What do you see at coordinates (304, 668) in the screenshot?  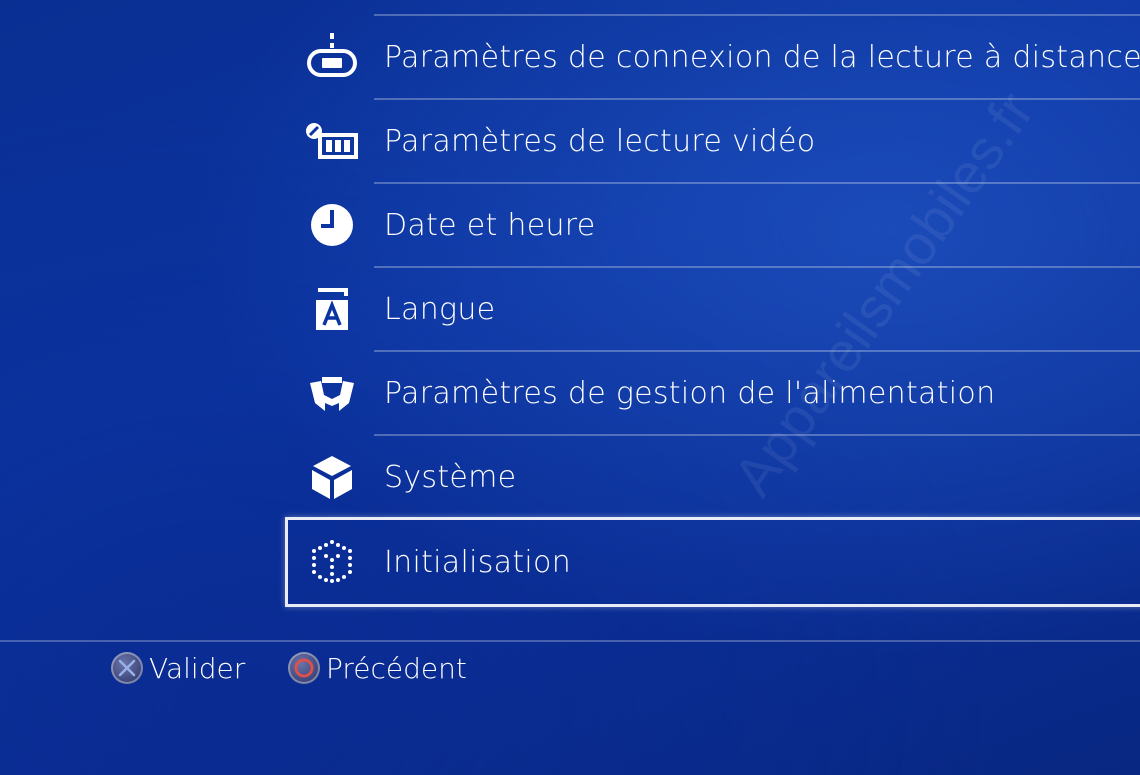 I see `circle-button-icon` at bounding box center [304, 668].